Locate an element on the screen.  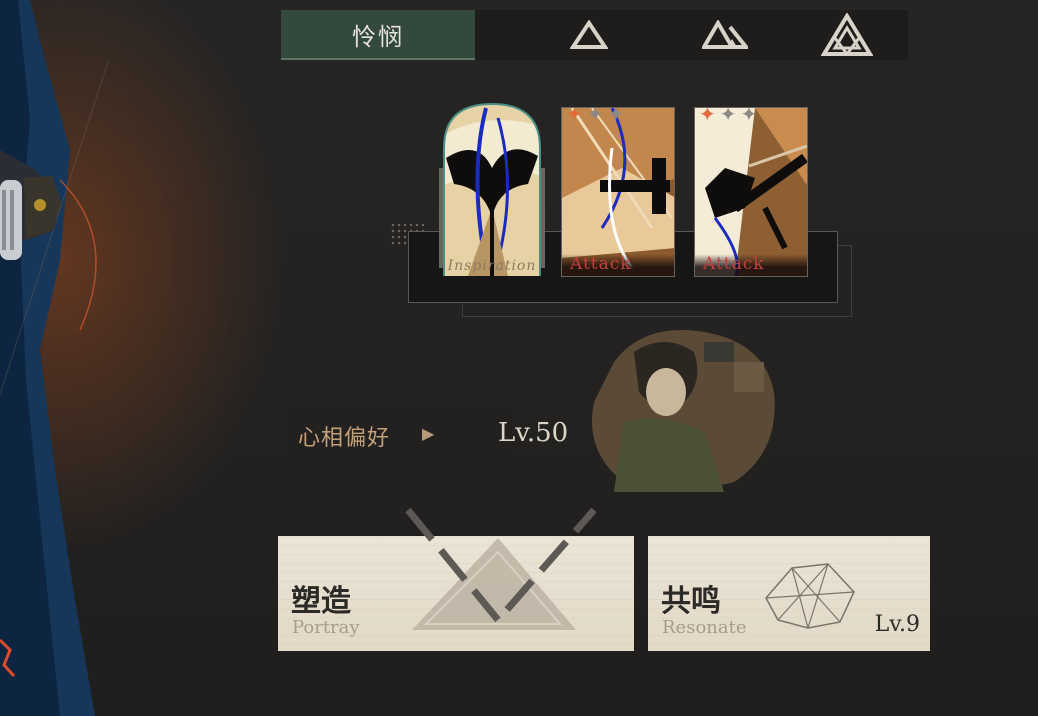
tab-bar: 怜悯 is located at coordinates (594, 35).